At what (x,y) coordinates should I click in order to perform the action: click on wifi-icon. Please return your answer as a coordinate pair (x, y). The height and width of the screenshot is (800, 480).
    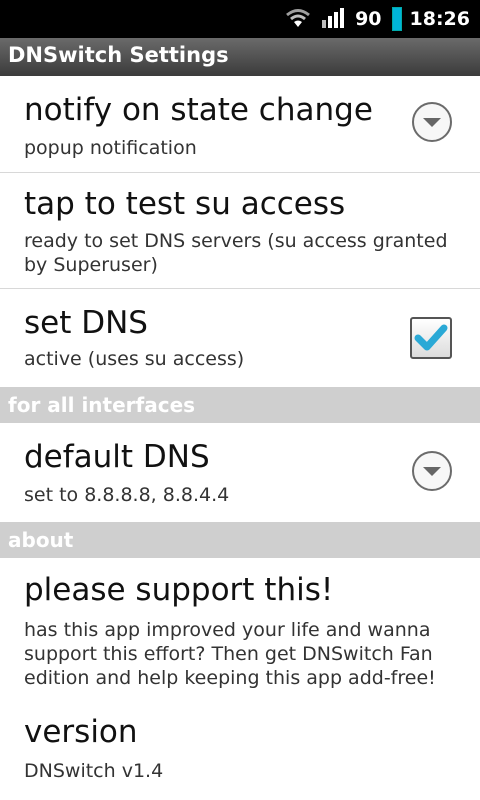
    Looking at the image, I should click on (298, 19).